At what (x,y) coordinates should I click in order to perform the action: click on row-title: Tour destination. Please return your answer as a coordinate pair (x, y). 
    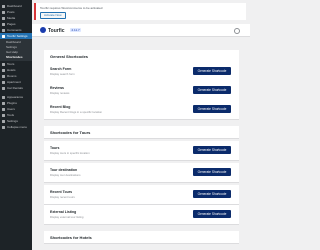
    Looking at the image, I should click on (64, 170).